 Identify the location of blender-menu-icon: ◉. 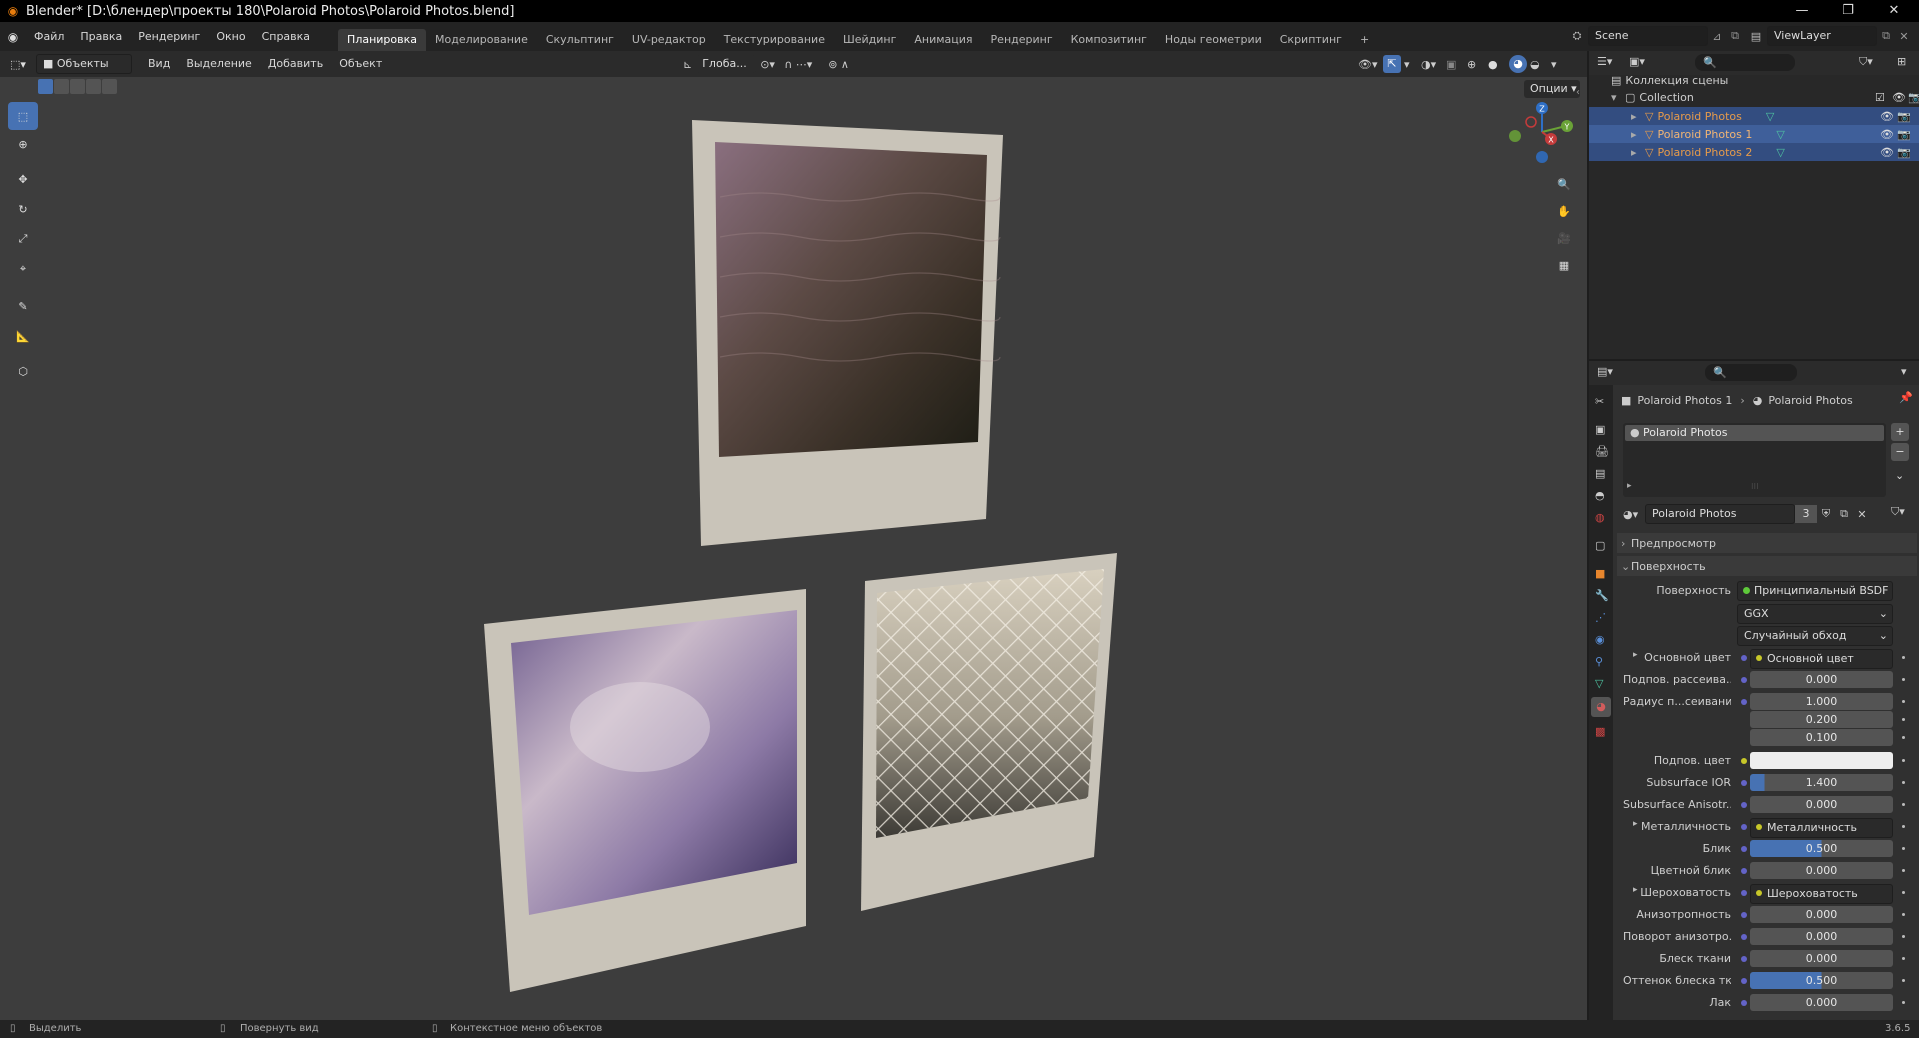
(13, 37).